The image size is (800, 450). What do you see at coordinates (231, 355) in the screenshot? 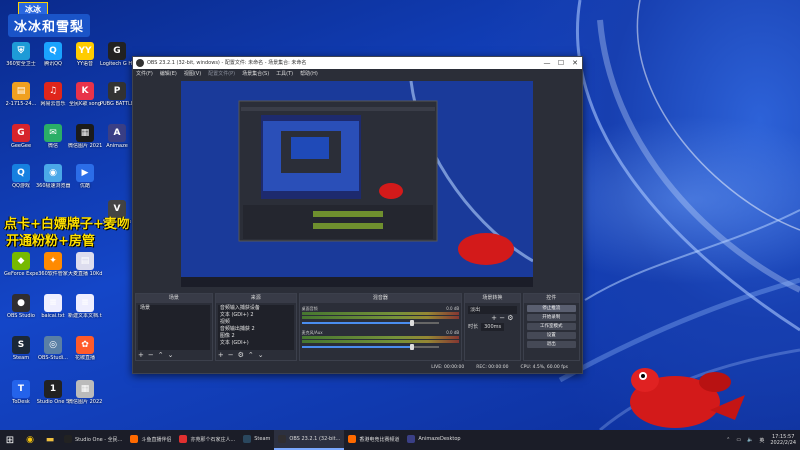
I see `remove-source-button: −` at bounding box center [231, 355].